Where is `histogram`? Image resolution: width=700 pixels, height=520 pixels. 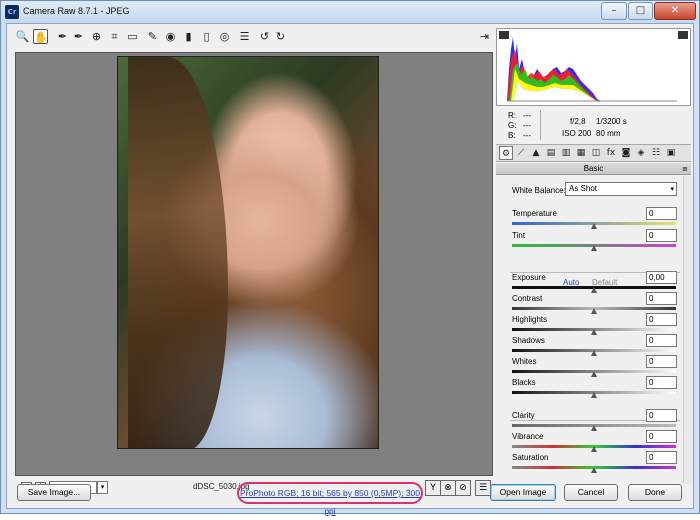 histogram is located at coordinates (593, 67).